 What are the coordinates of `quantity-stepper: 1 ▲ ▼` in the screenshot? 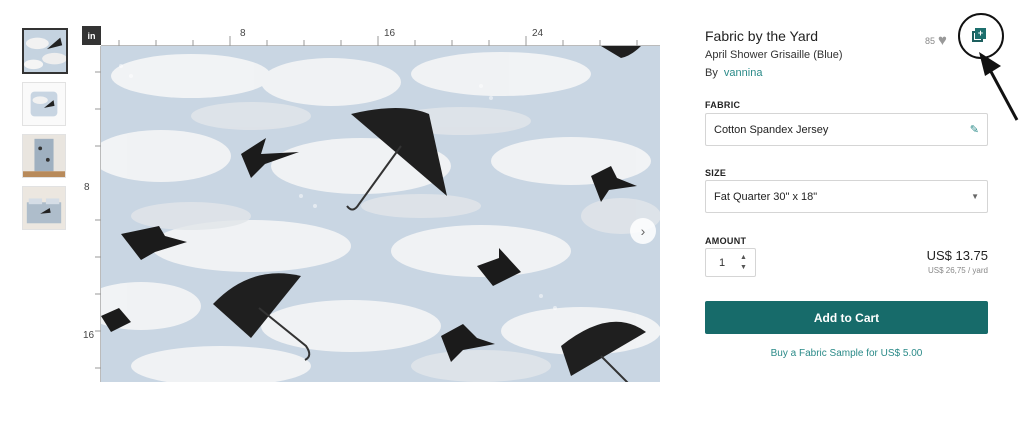 It's located at (730, 262).